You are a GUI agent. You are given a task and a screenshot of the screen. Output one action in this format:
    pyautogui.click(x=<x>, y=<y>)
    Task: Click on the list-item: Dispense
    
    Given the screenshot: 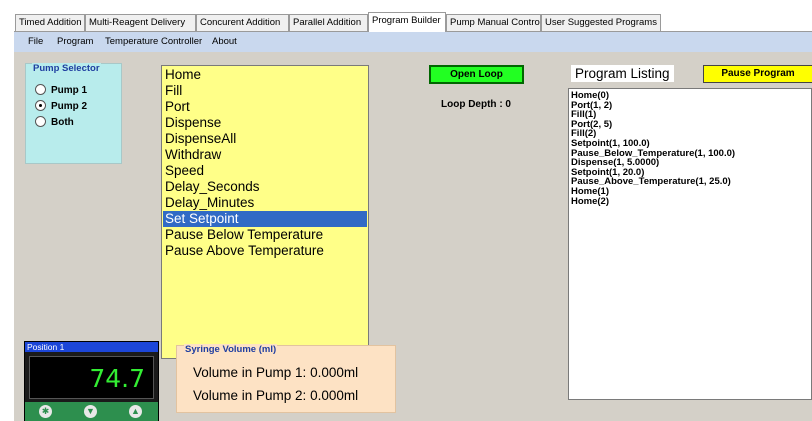 What is the action you would take?
    pyautogui.click(x=265, y=123)
    